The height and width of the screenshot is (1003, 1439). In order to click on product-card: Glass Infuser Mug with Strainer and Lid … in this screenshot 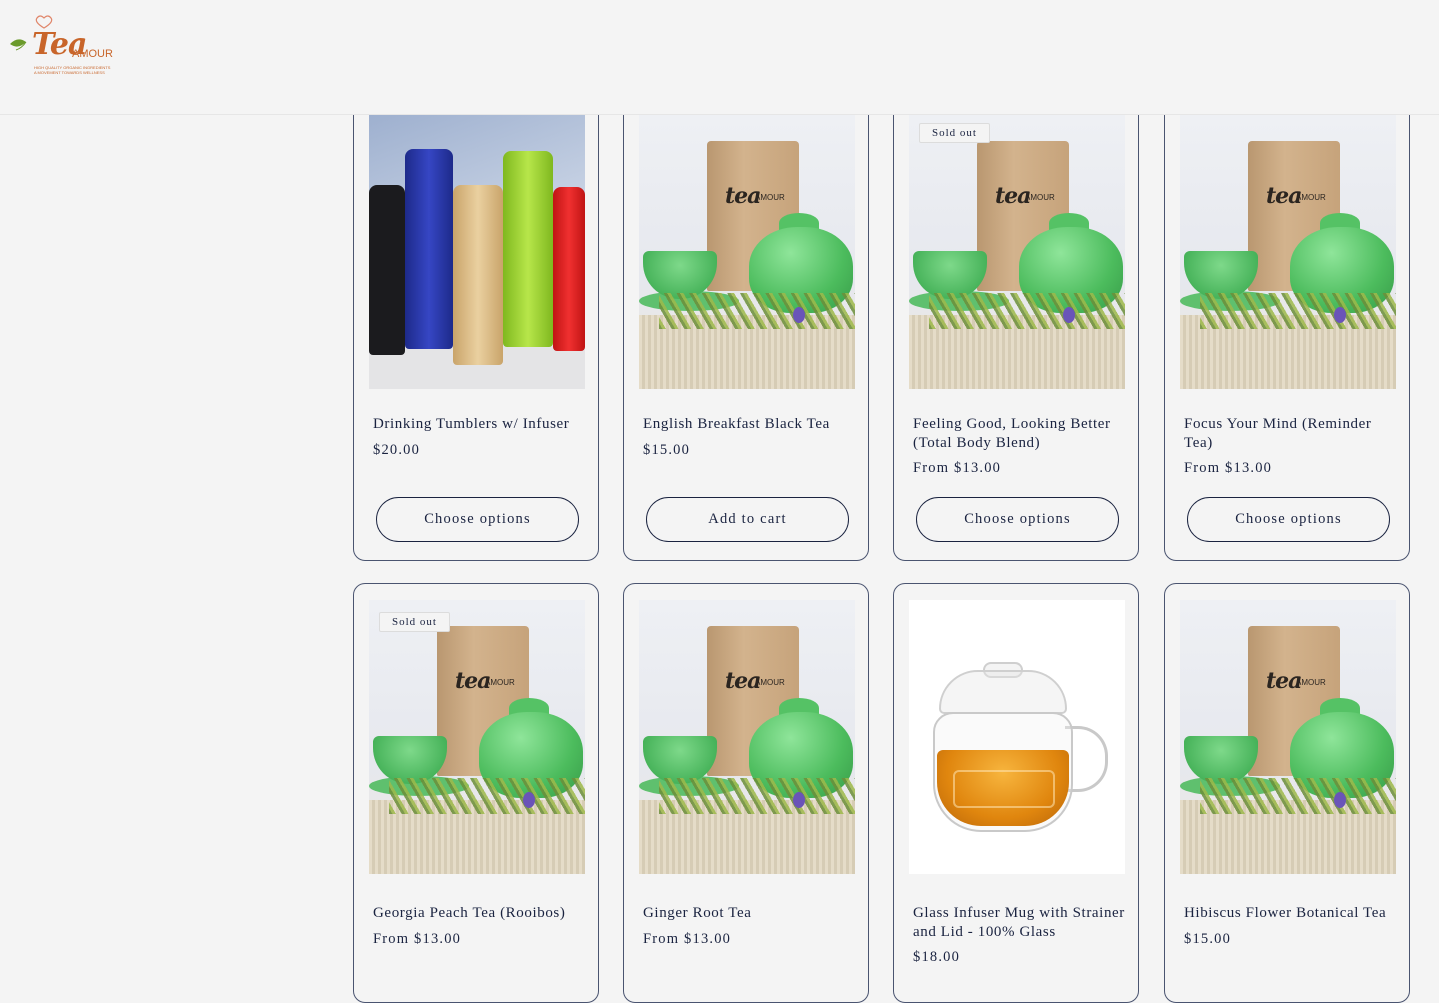, I will do `click(1016, 793)`.